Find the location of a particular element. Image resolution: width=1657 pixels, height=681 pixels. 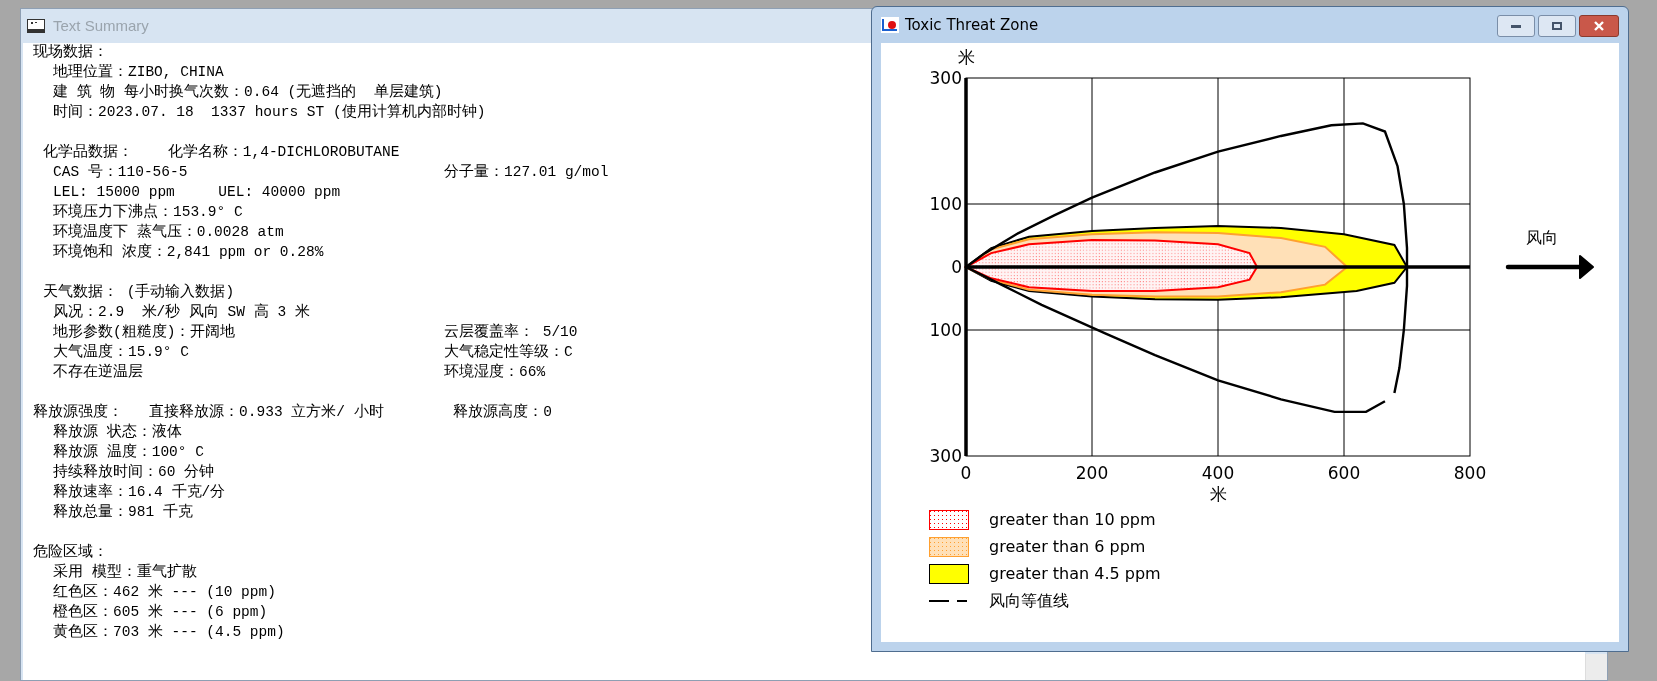

summary-text: 环境压力下沸点：153.9° C is located at coordinates (148, 212).